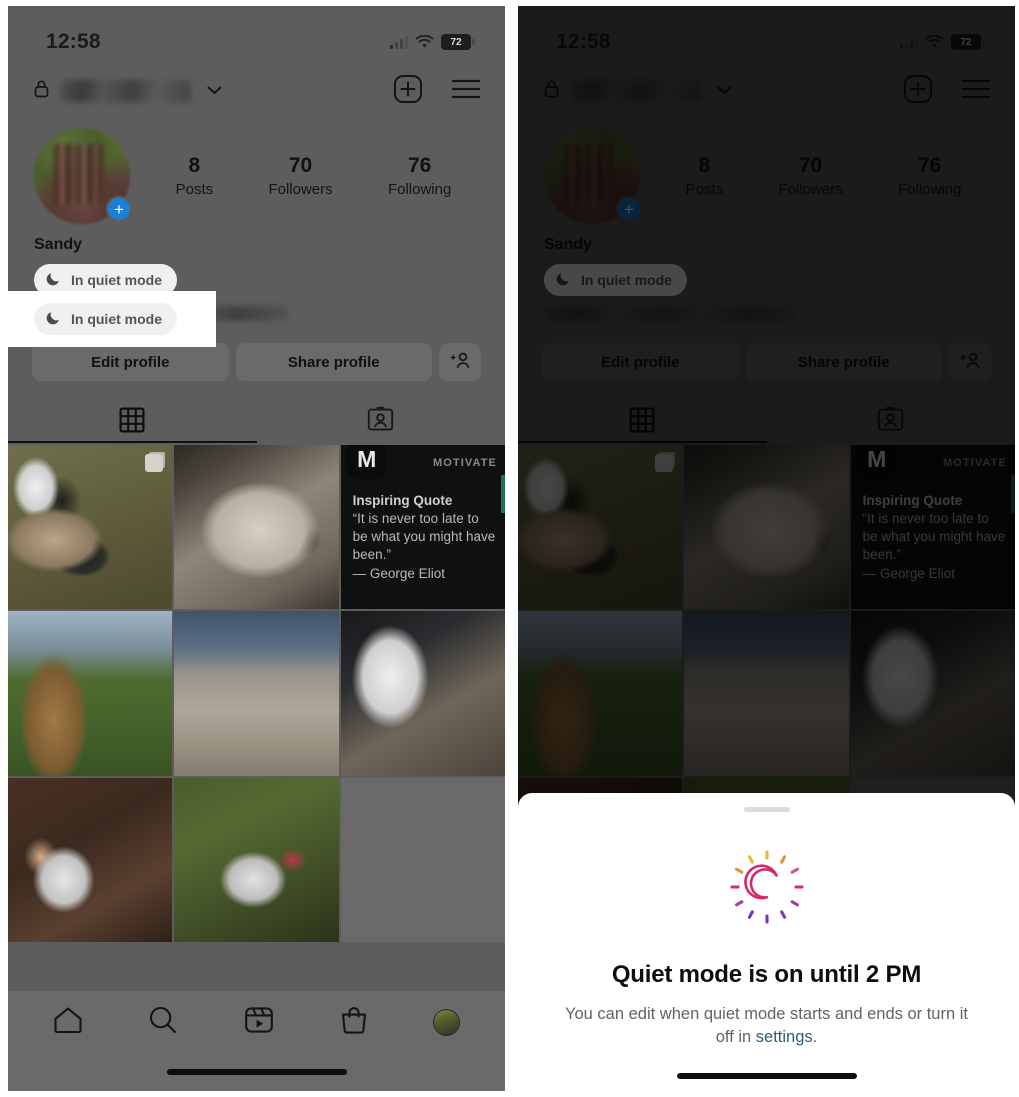 Image resolution: width=1019 pixels, height=1097 pixels. What do you see at coordinates (194, 189) in the screenshot?
I see `stat-posts-label: Posts` at bounding box center [194, 189].